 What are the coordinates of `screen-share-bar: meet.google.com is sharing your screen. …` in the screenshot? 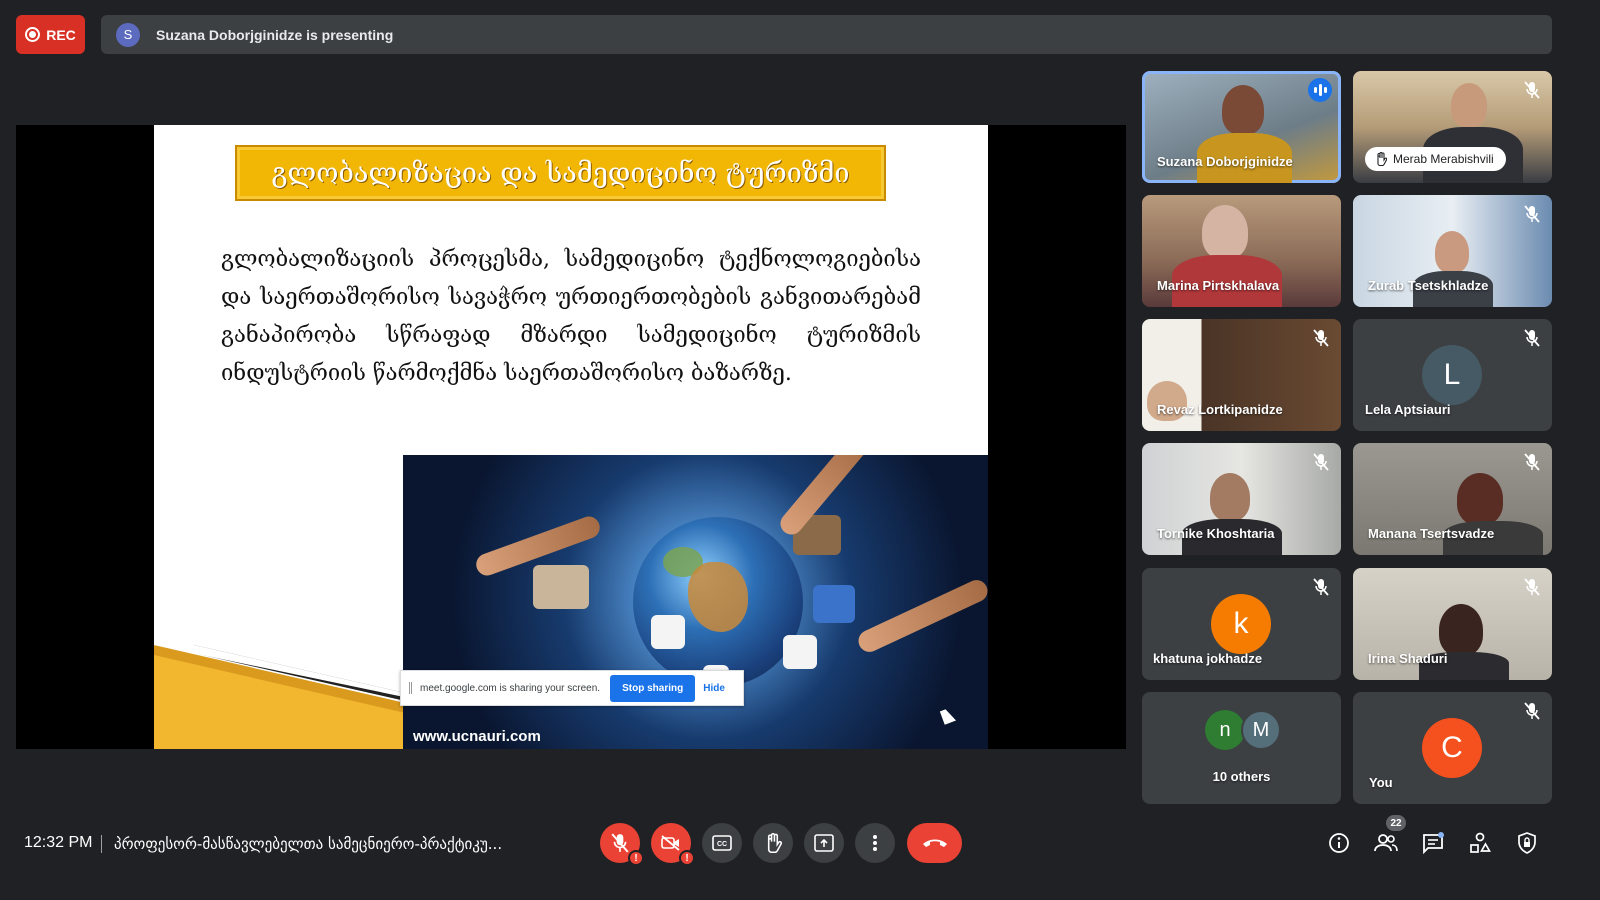 It's located at (572, 688).